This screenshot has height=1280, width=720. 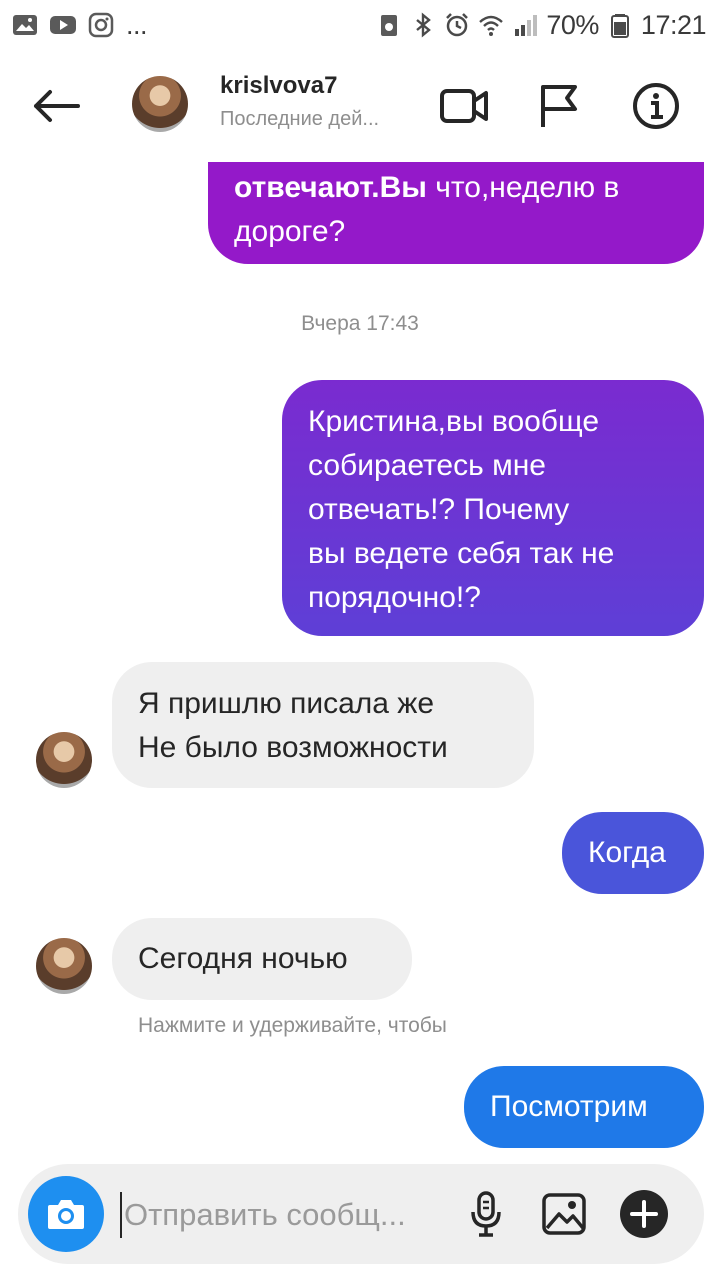 What do you see at coordinates (427, 465) in the screenshot?
I see `message-line: собираетесь мне` at bounding box center [427, 465].